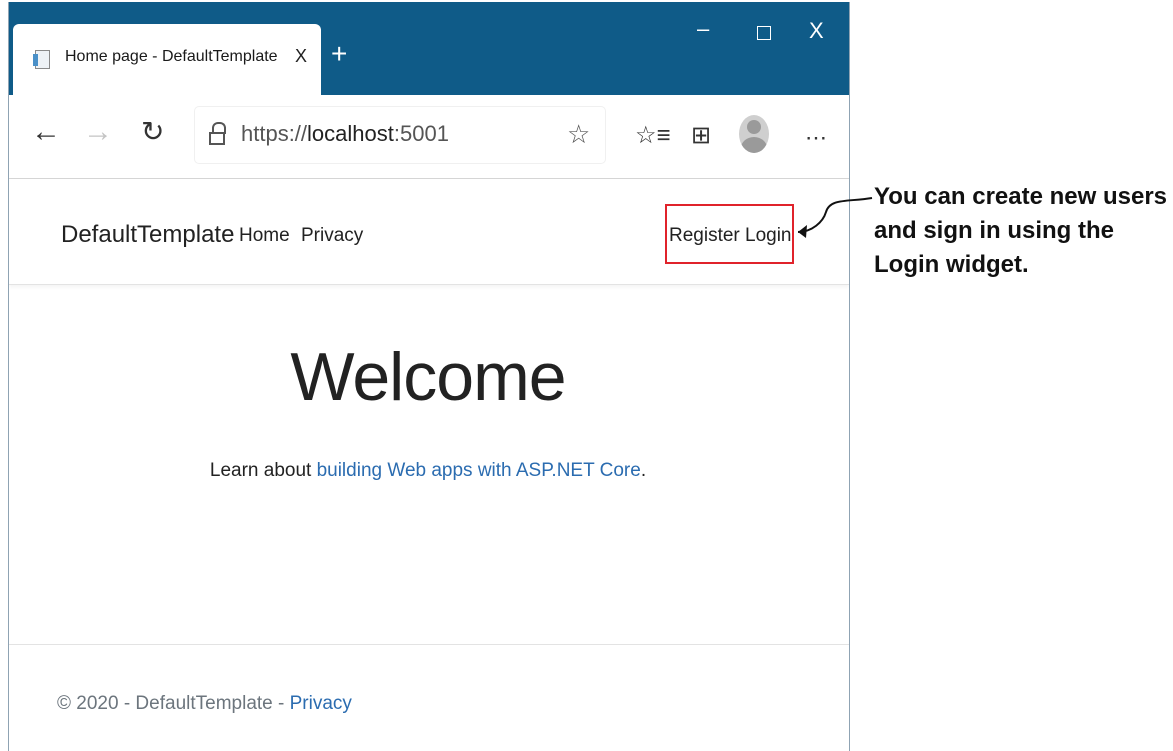 Image resolution: width=1173 pixels, height=751 pixels. What do you see at coordinates (321, 703) in the screenshot?
I see `footer-privacy-link: Privacy` at bounding box center [321, 703].